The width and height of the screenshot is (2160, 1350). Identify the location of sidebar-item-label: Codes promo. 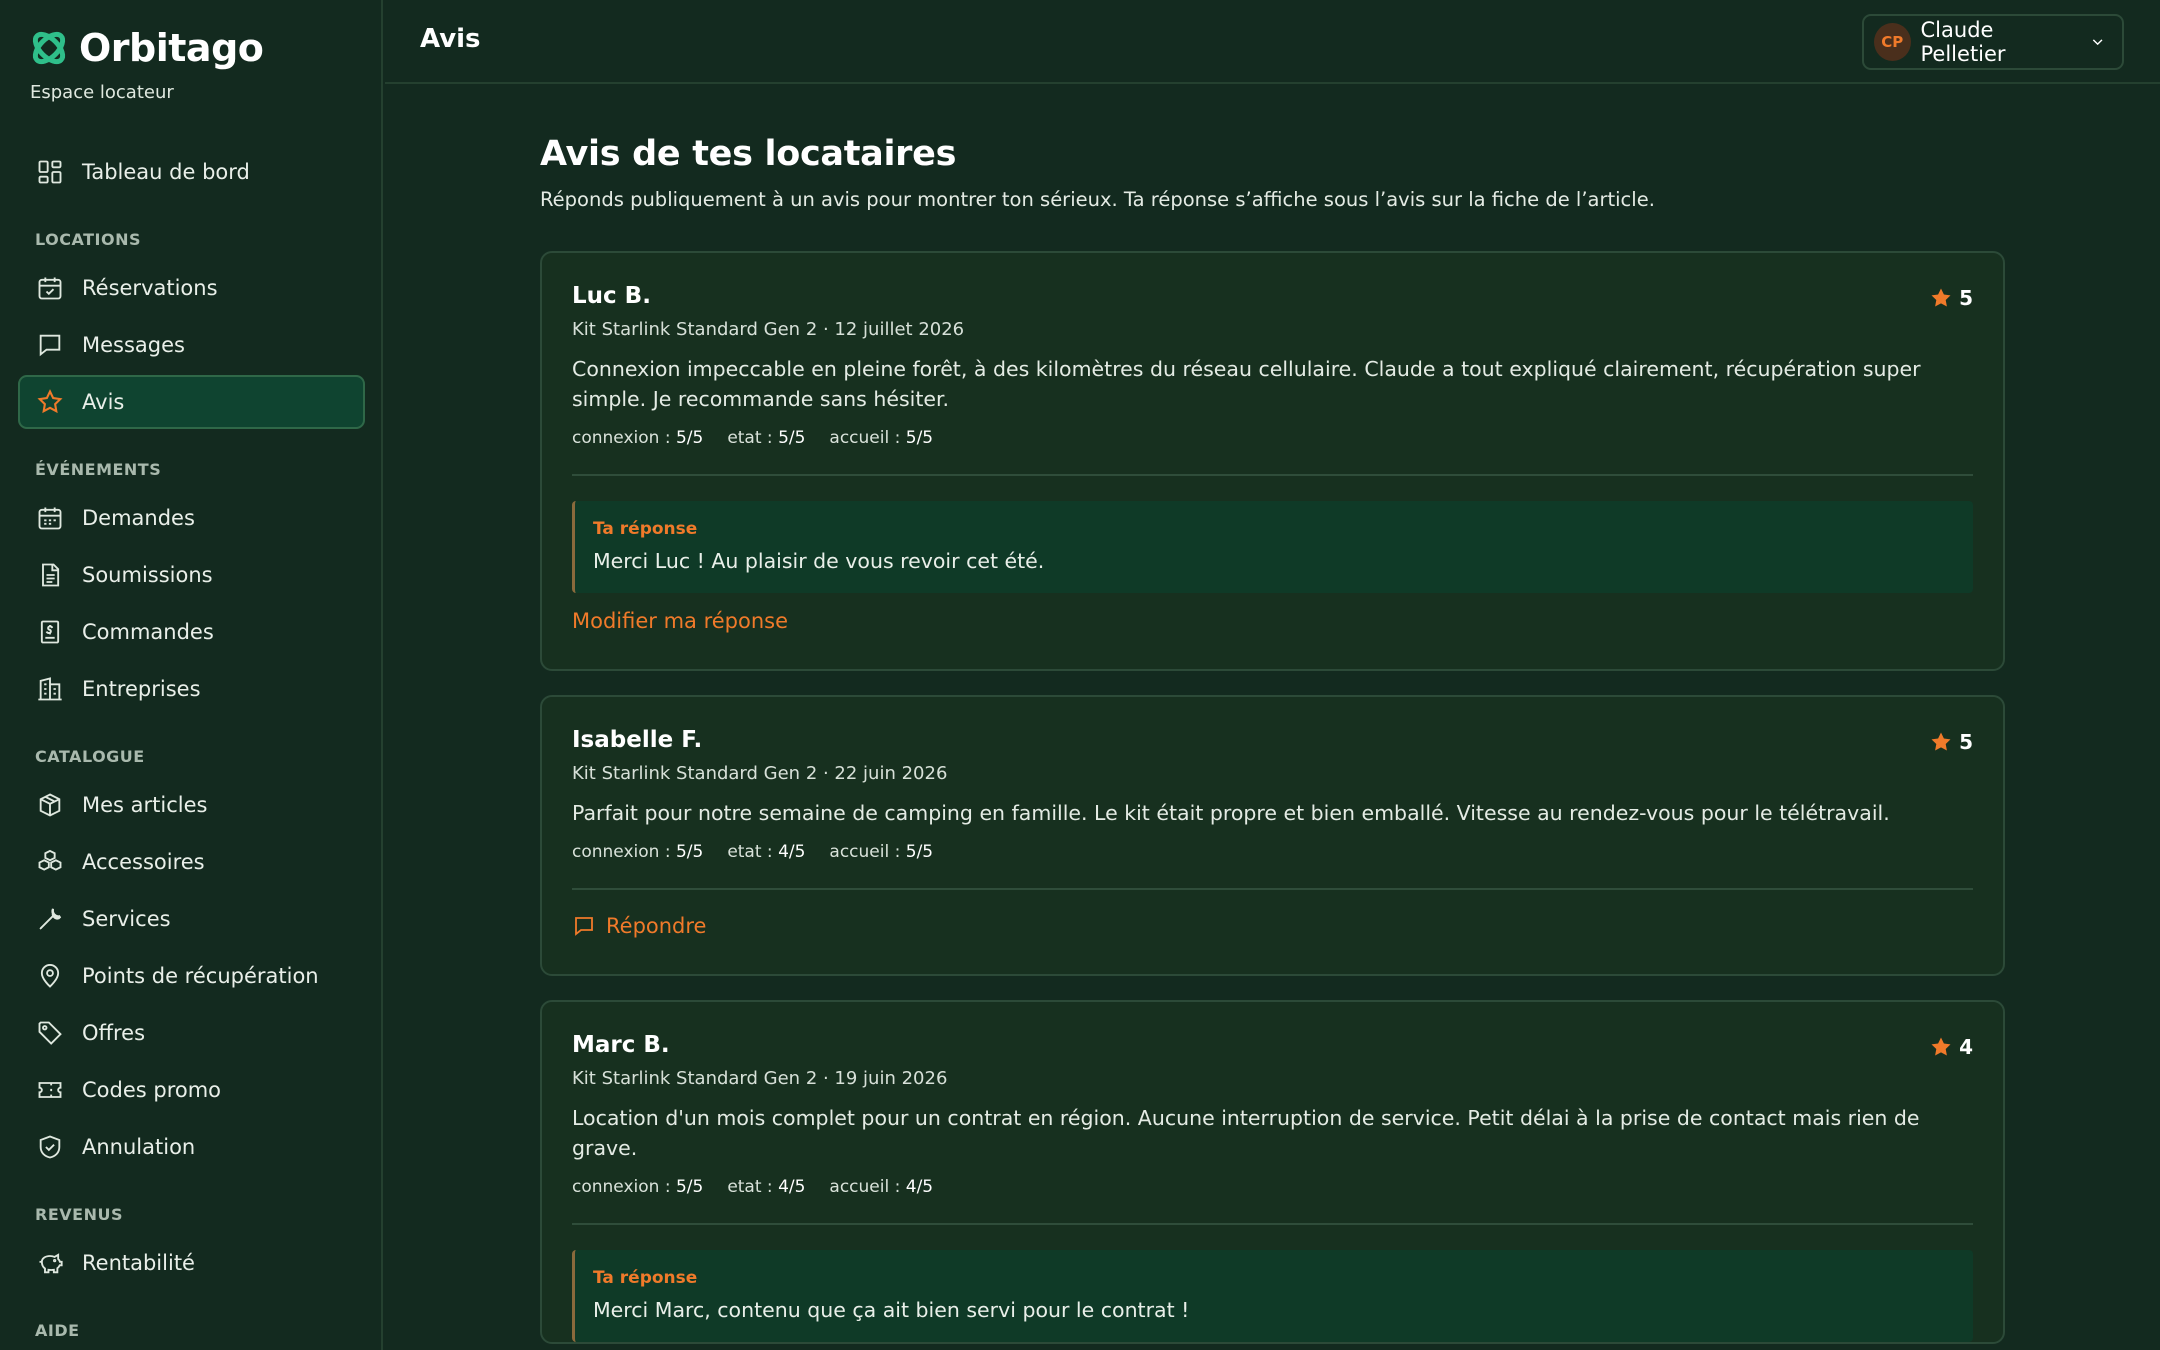
(152, 1090).